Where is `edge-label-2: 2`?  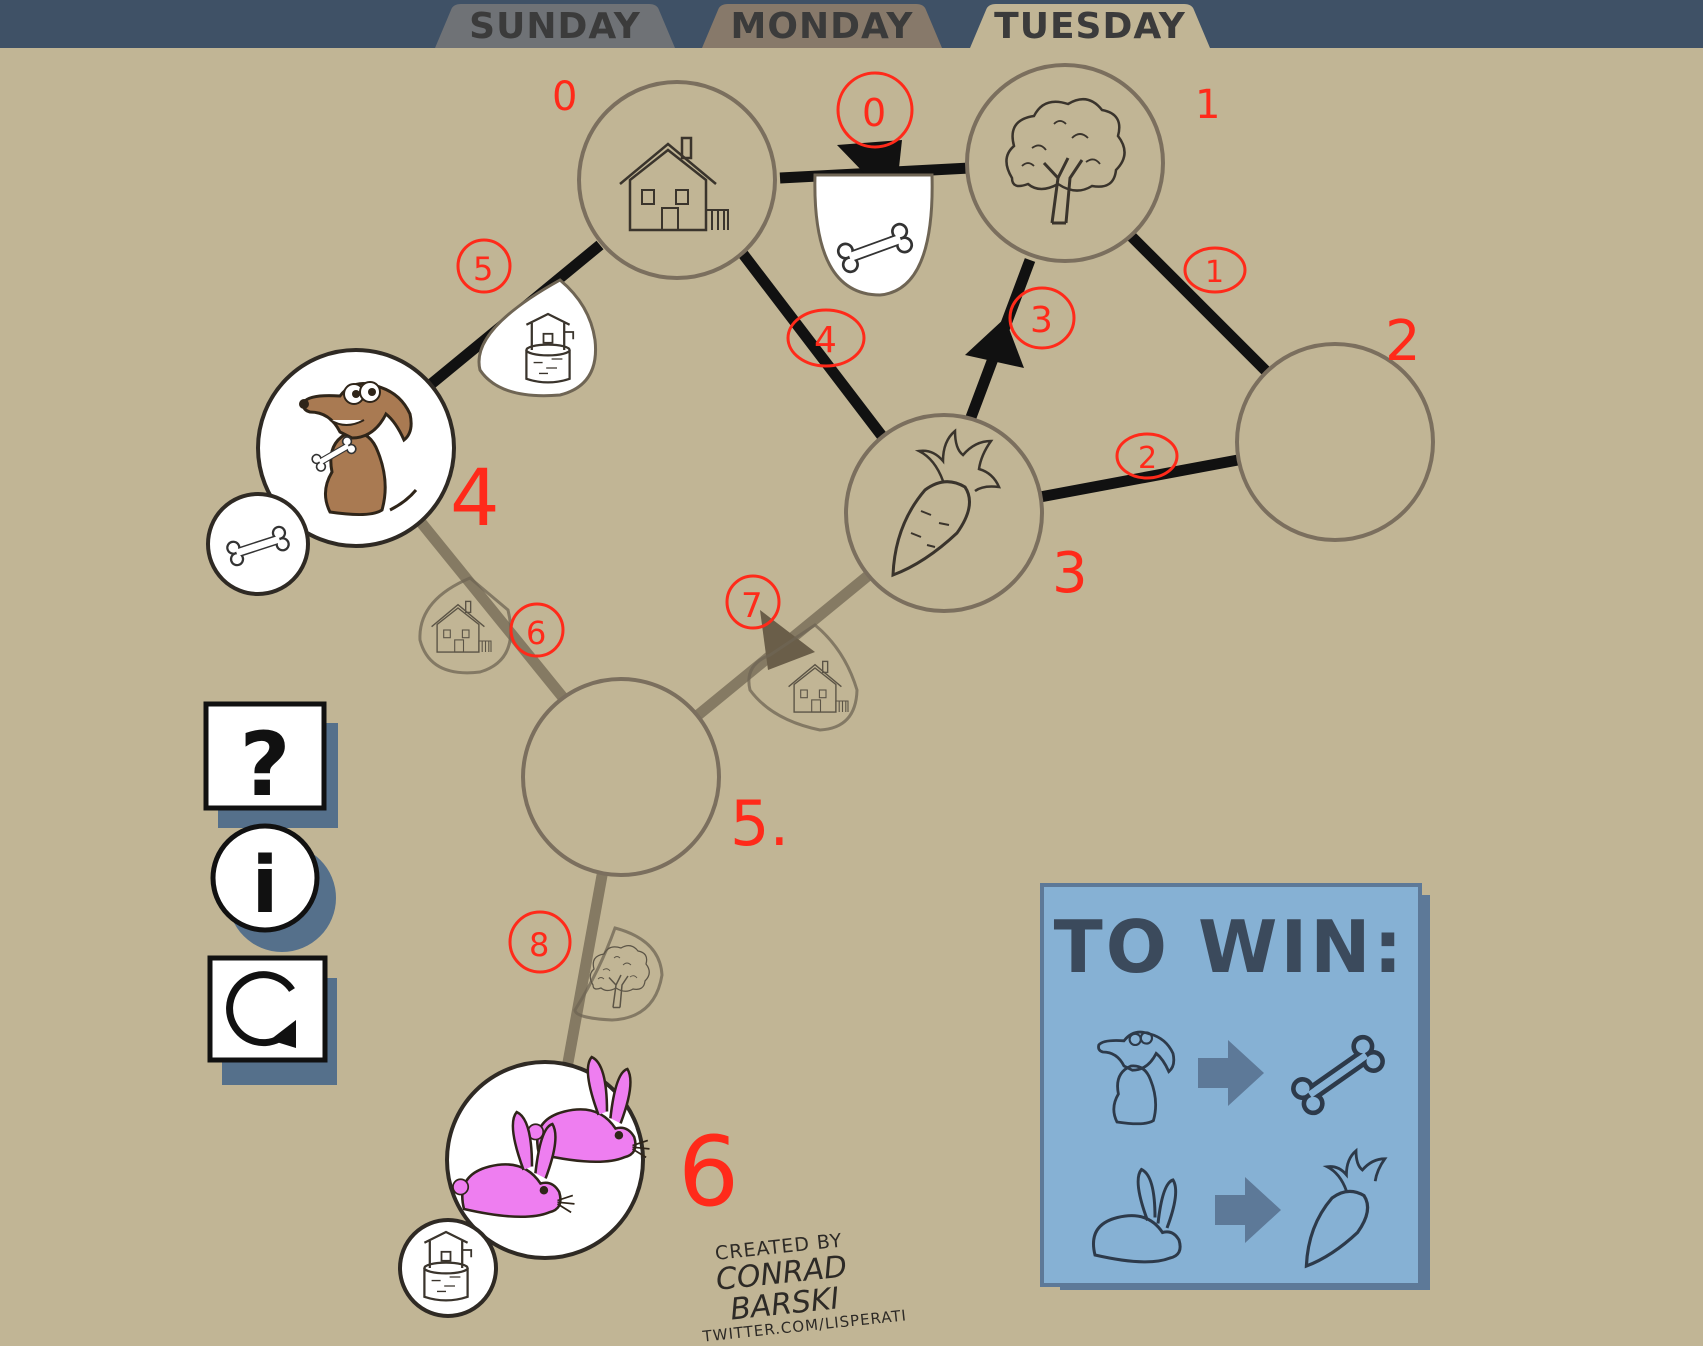
edge-label-2: 2 is located at coordinates (1147, 458).